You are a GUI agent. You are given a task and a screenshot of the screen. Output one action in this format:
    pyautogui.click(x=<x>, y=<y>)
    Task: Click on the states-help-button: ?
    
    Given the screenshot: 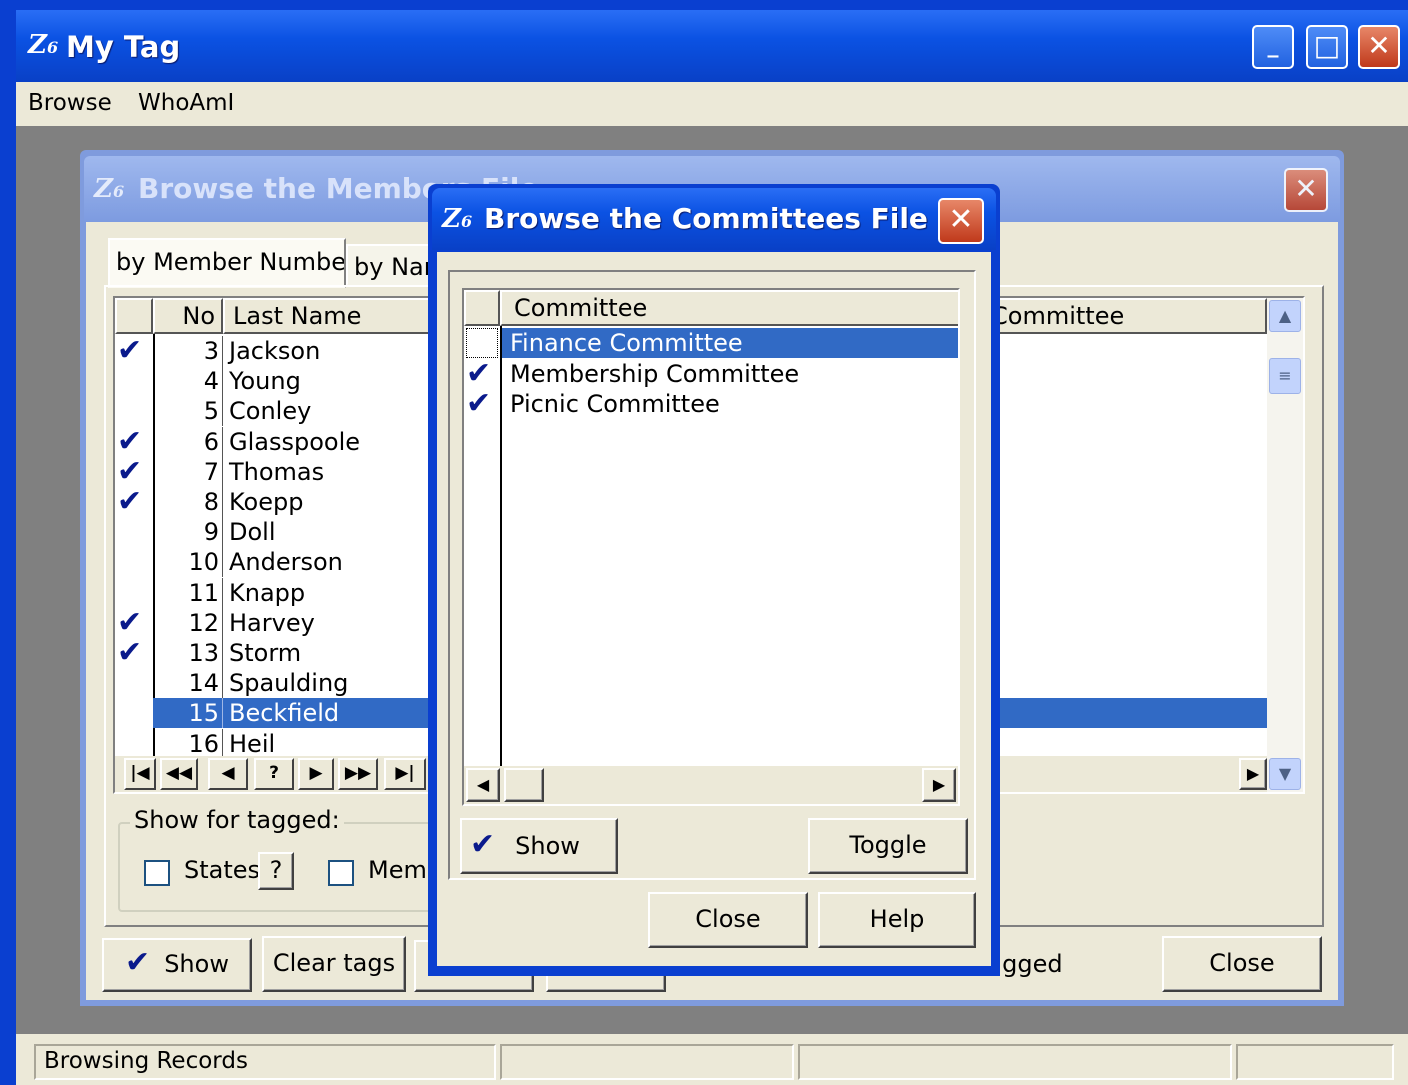 What is the action you would take?
    pyautogui.click(x=276, y=871)
    